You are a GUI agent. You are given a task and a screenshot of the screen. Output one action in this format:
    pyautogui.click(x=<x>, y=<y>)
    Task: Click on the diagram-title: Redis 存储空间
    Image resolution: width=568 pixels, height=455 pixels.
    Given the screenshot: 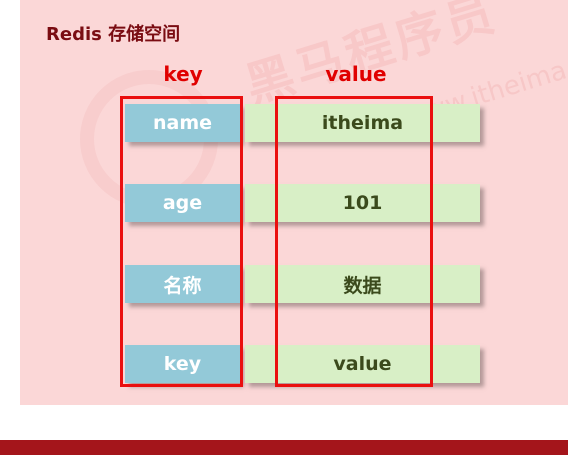 What is the action you would take?
    pyautogui.click(x=113, y=34)
    